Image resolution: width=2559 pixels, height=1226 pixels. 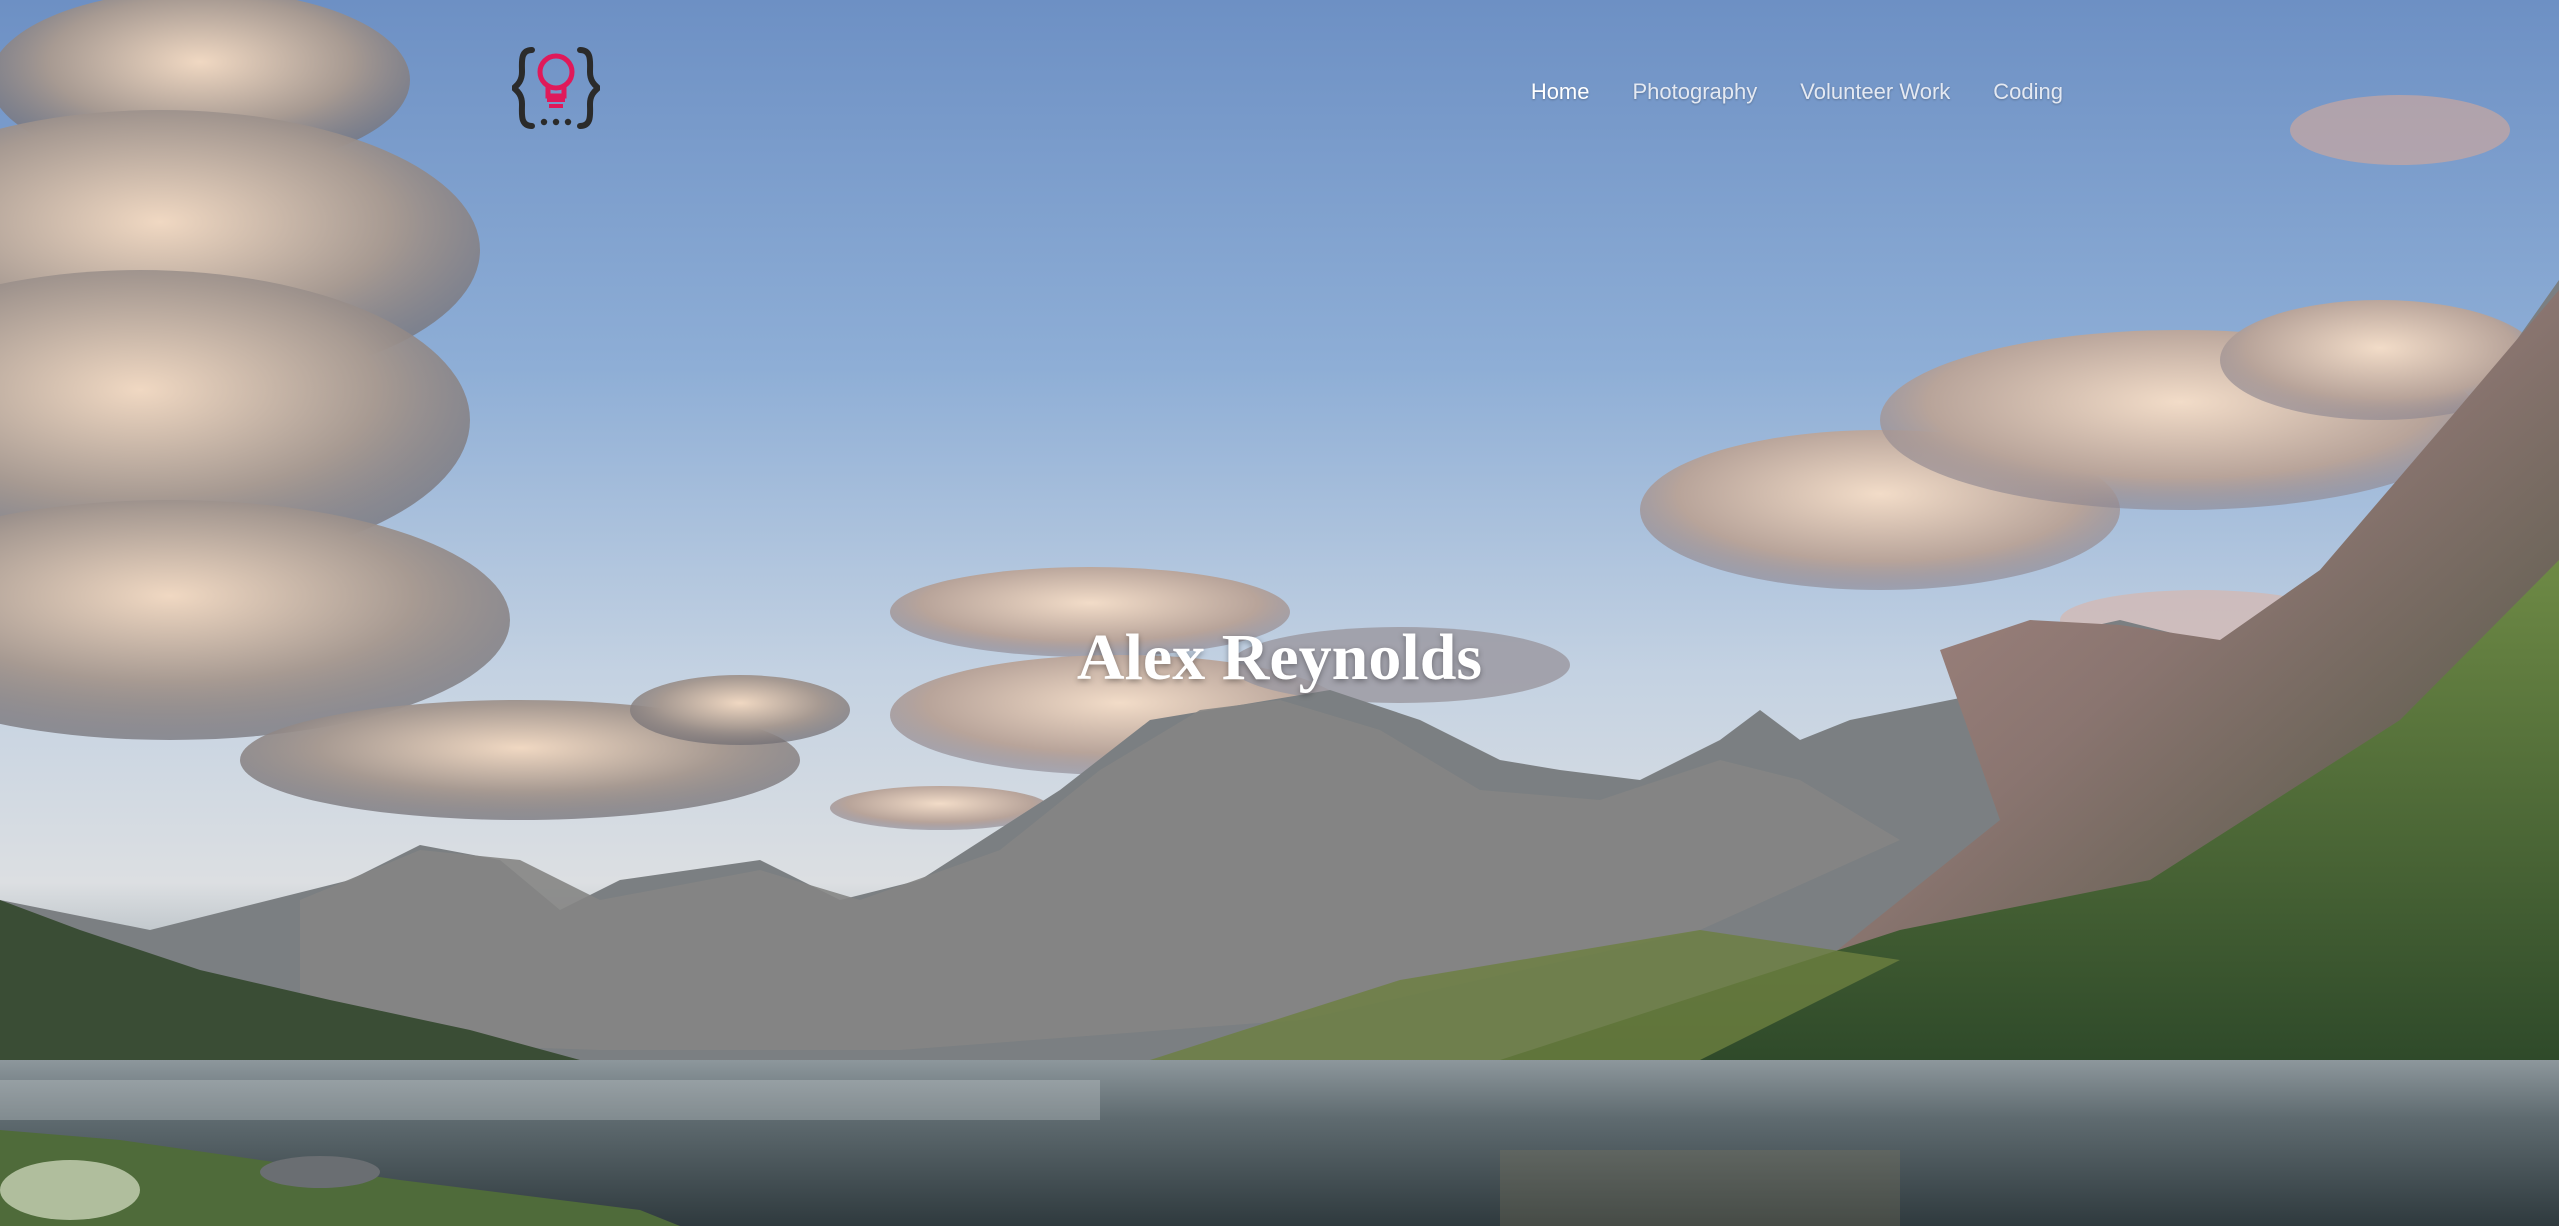 What do you see at coordinates (1875, 92) in the screenshot?
I see `nav-volunteer-work-link: Volunteer Work` at bounding box center [1875, 92].